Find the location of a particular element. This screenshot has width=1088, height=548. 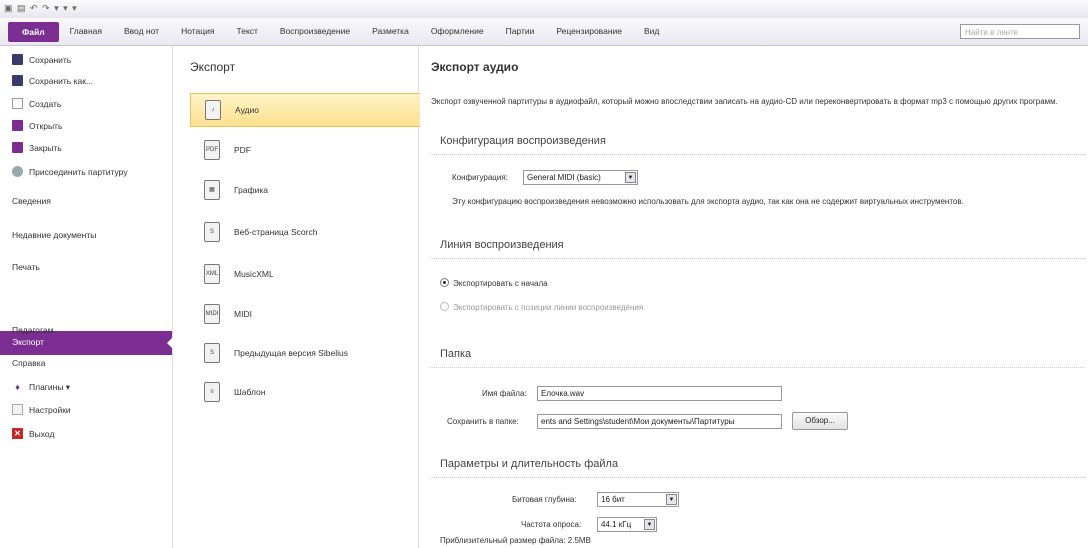

sibelius-file-icon: S is located at coordinates (212, 353).